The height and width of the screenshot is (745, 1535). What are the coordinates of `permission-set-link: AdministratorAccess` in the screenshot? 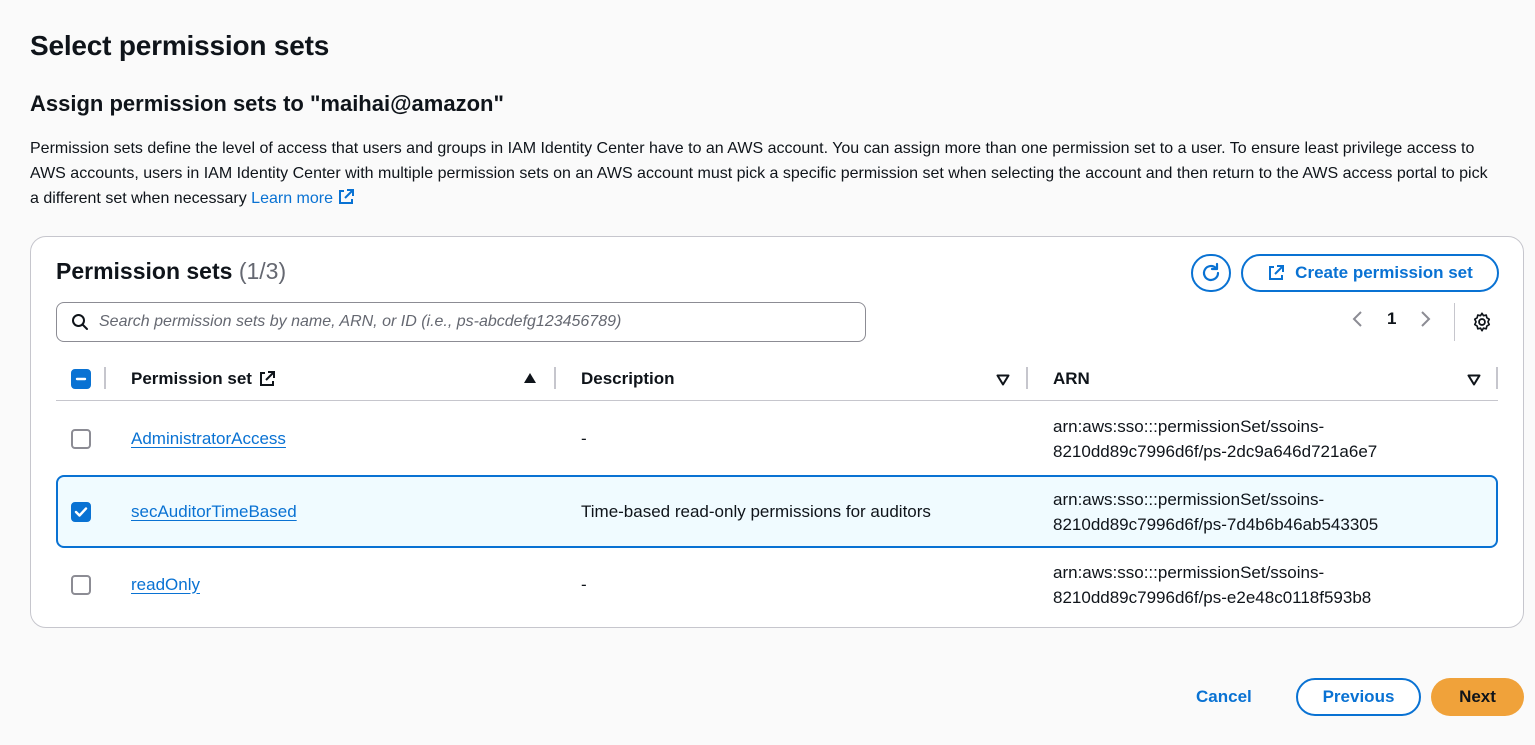 It's located at (208, 439).